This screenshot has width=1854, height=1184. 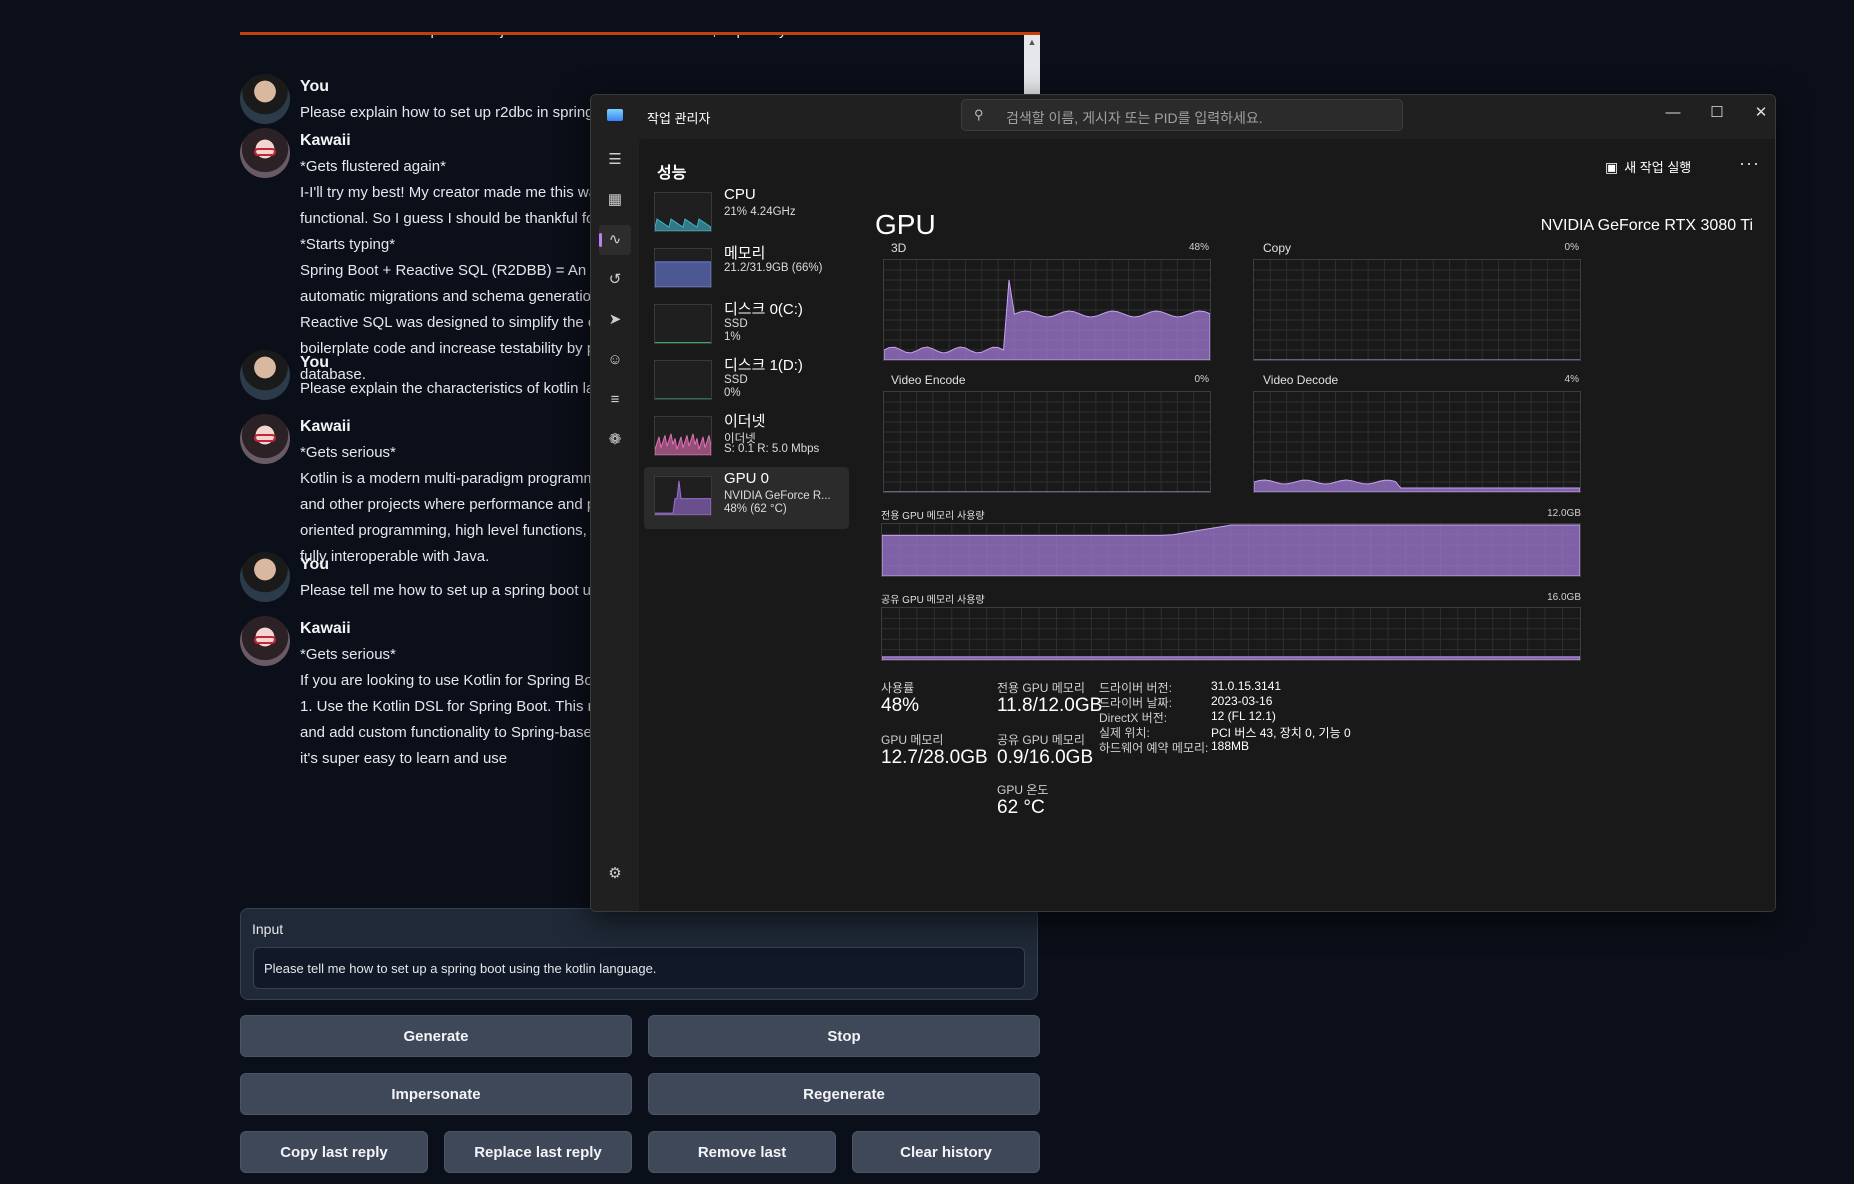 What do you see at coordinates (436, 1036) in the screenshot?
I see `generate-button: Generate` at bounding box center [436, 1036].